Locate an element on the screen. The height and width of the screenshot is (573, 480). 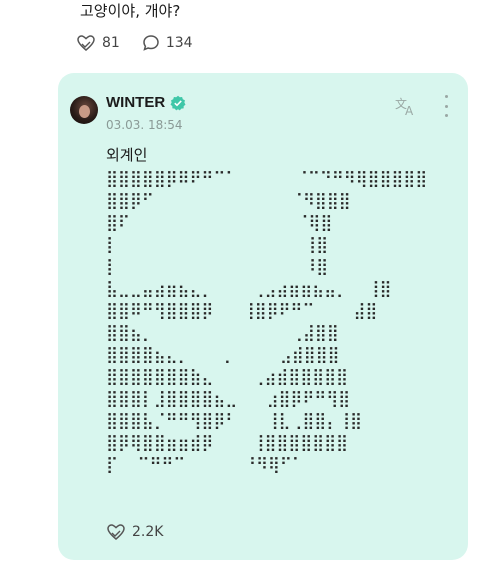
avatar is located at coordinates (84, 110).